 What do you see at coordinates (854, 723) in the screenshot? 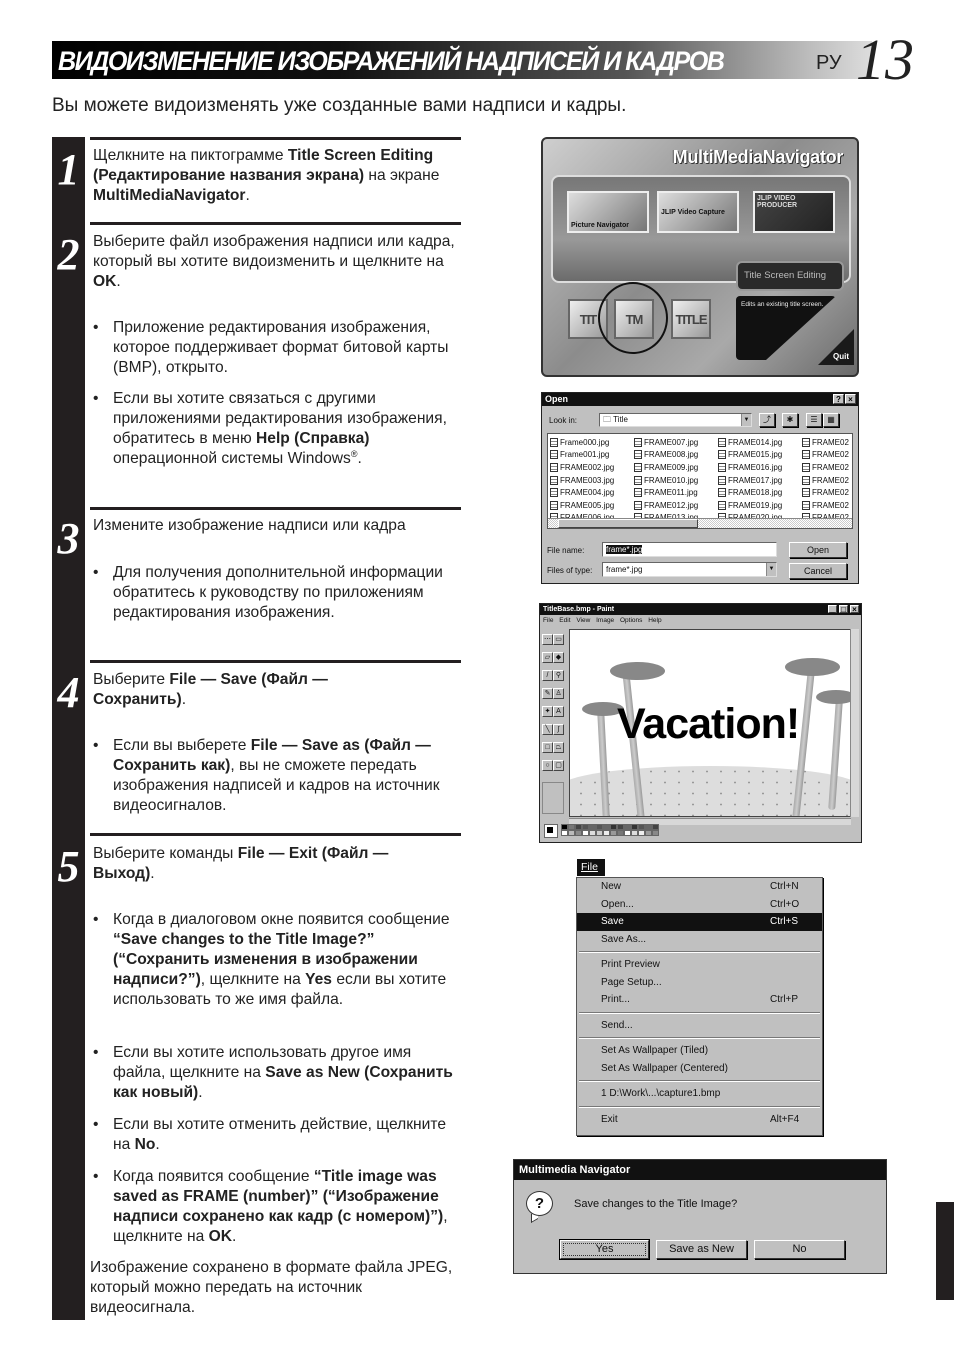
I see `vertical-scrollbar` at bounding box center [854, 723].